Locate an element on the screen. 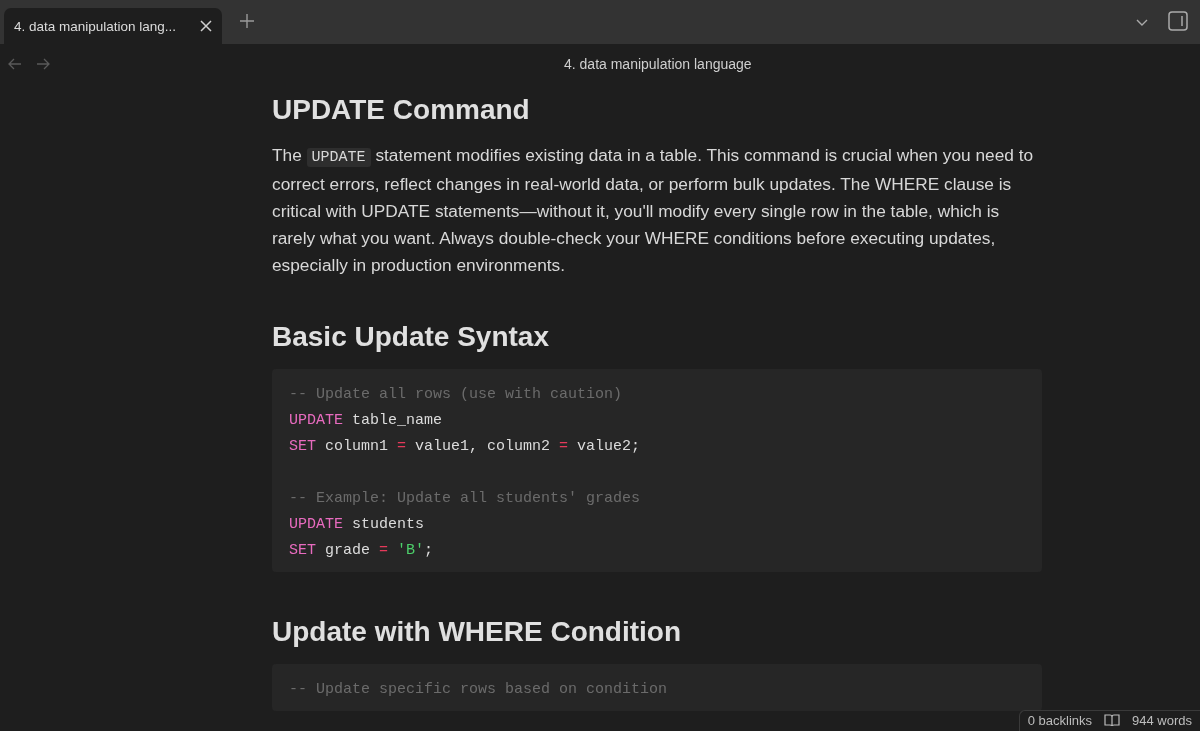 This screenshot has width=1200, height=731. forward-arrow-icon is located at coordinates (43, 64).